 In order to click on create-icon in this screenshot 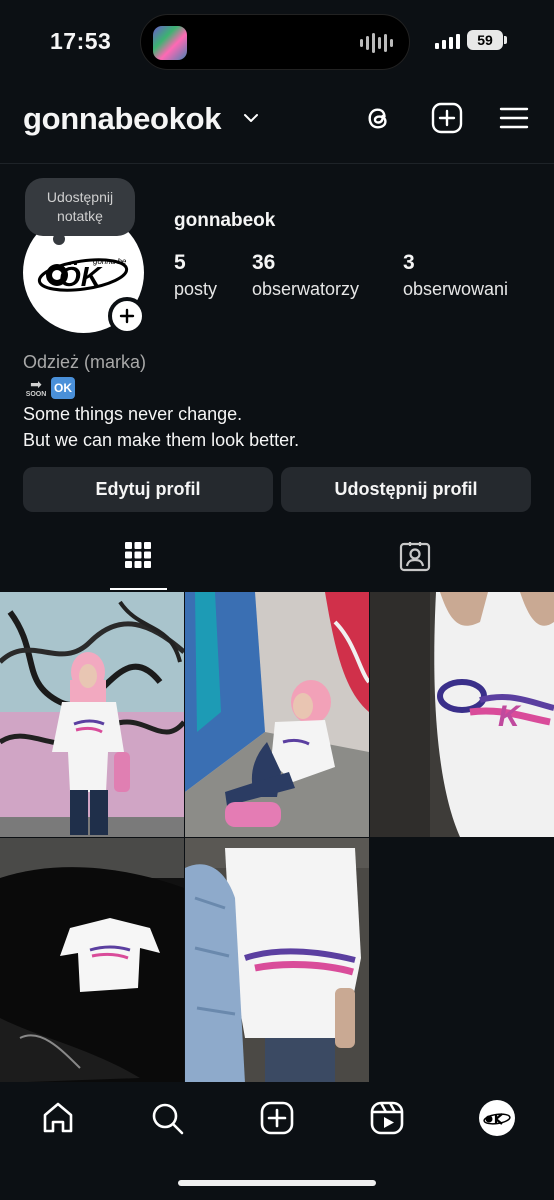, I will do `click(277, 1118)`.